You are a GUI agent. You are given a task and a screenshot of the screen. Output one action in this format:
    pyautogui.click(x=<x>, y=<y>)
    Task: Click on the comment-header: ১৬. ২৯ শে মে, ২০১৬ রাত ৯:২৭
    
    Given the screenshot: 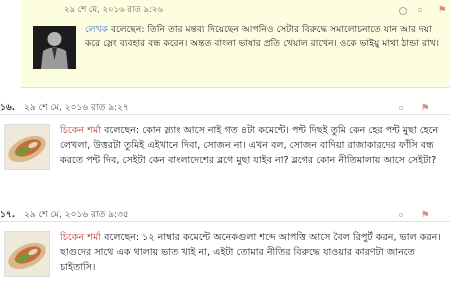 What is the action you would take?
    pyautogui.click(x=225, y=107)
    